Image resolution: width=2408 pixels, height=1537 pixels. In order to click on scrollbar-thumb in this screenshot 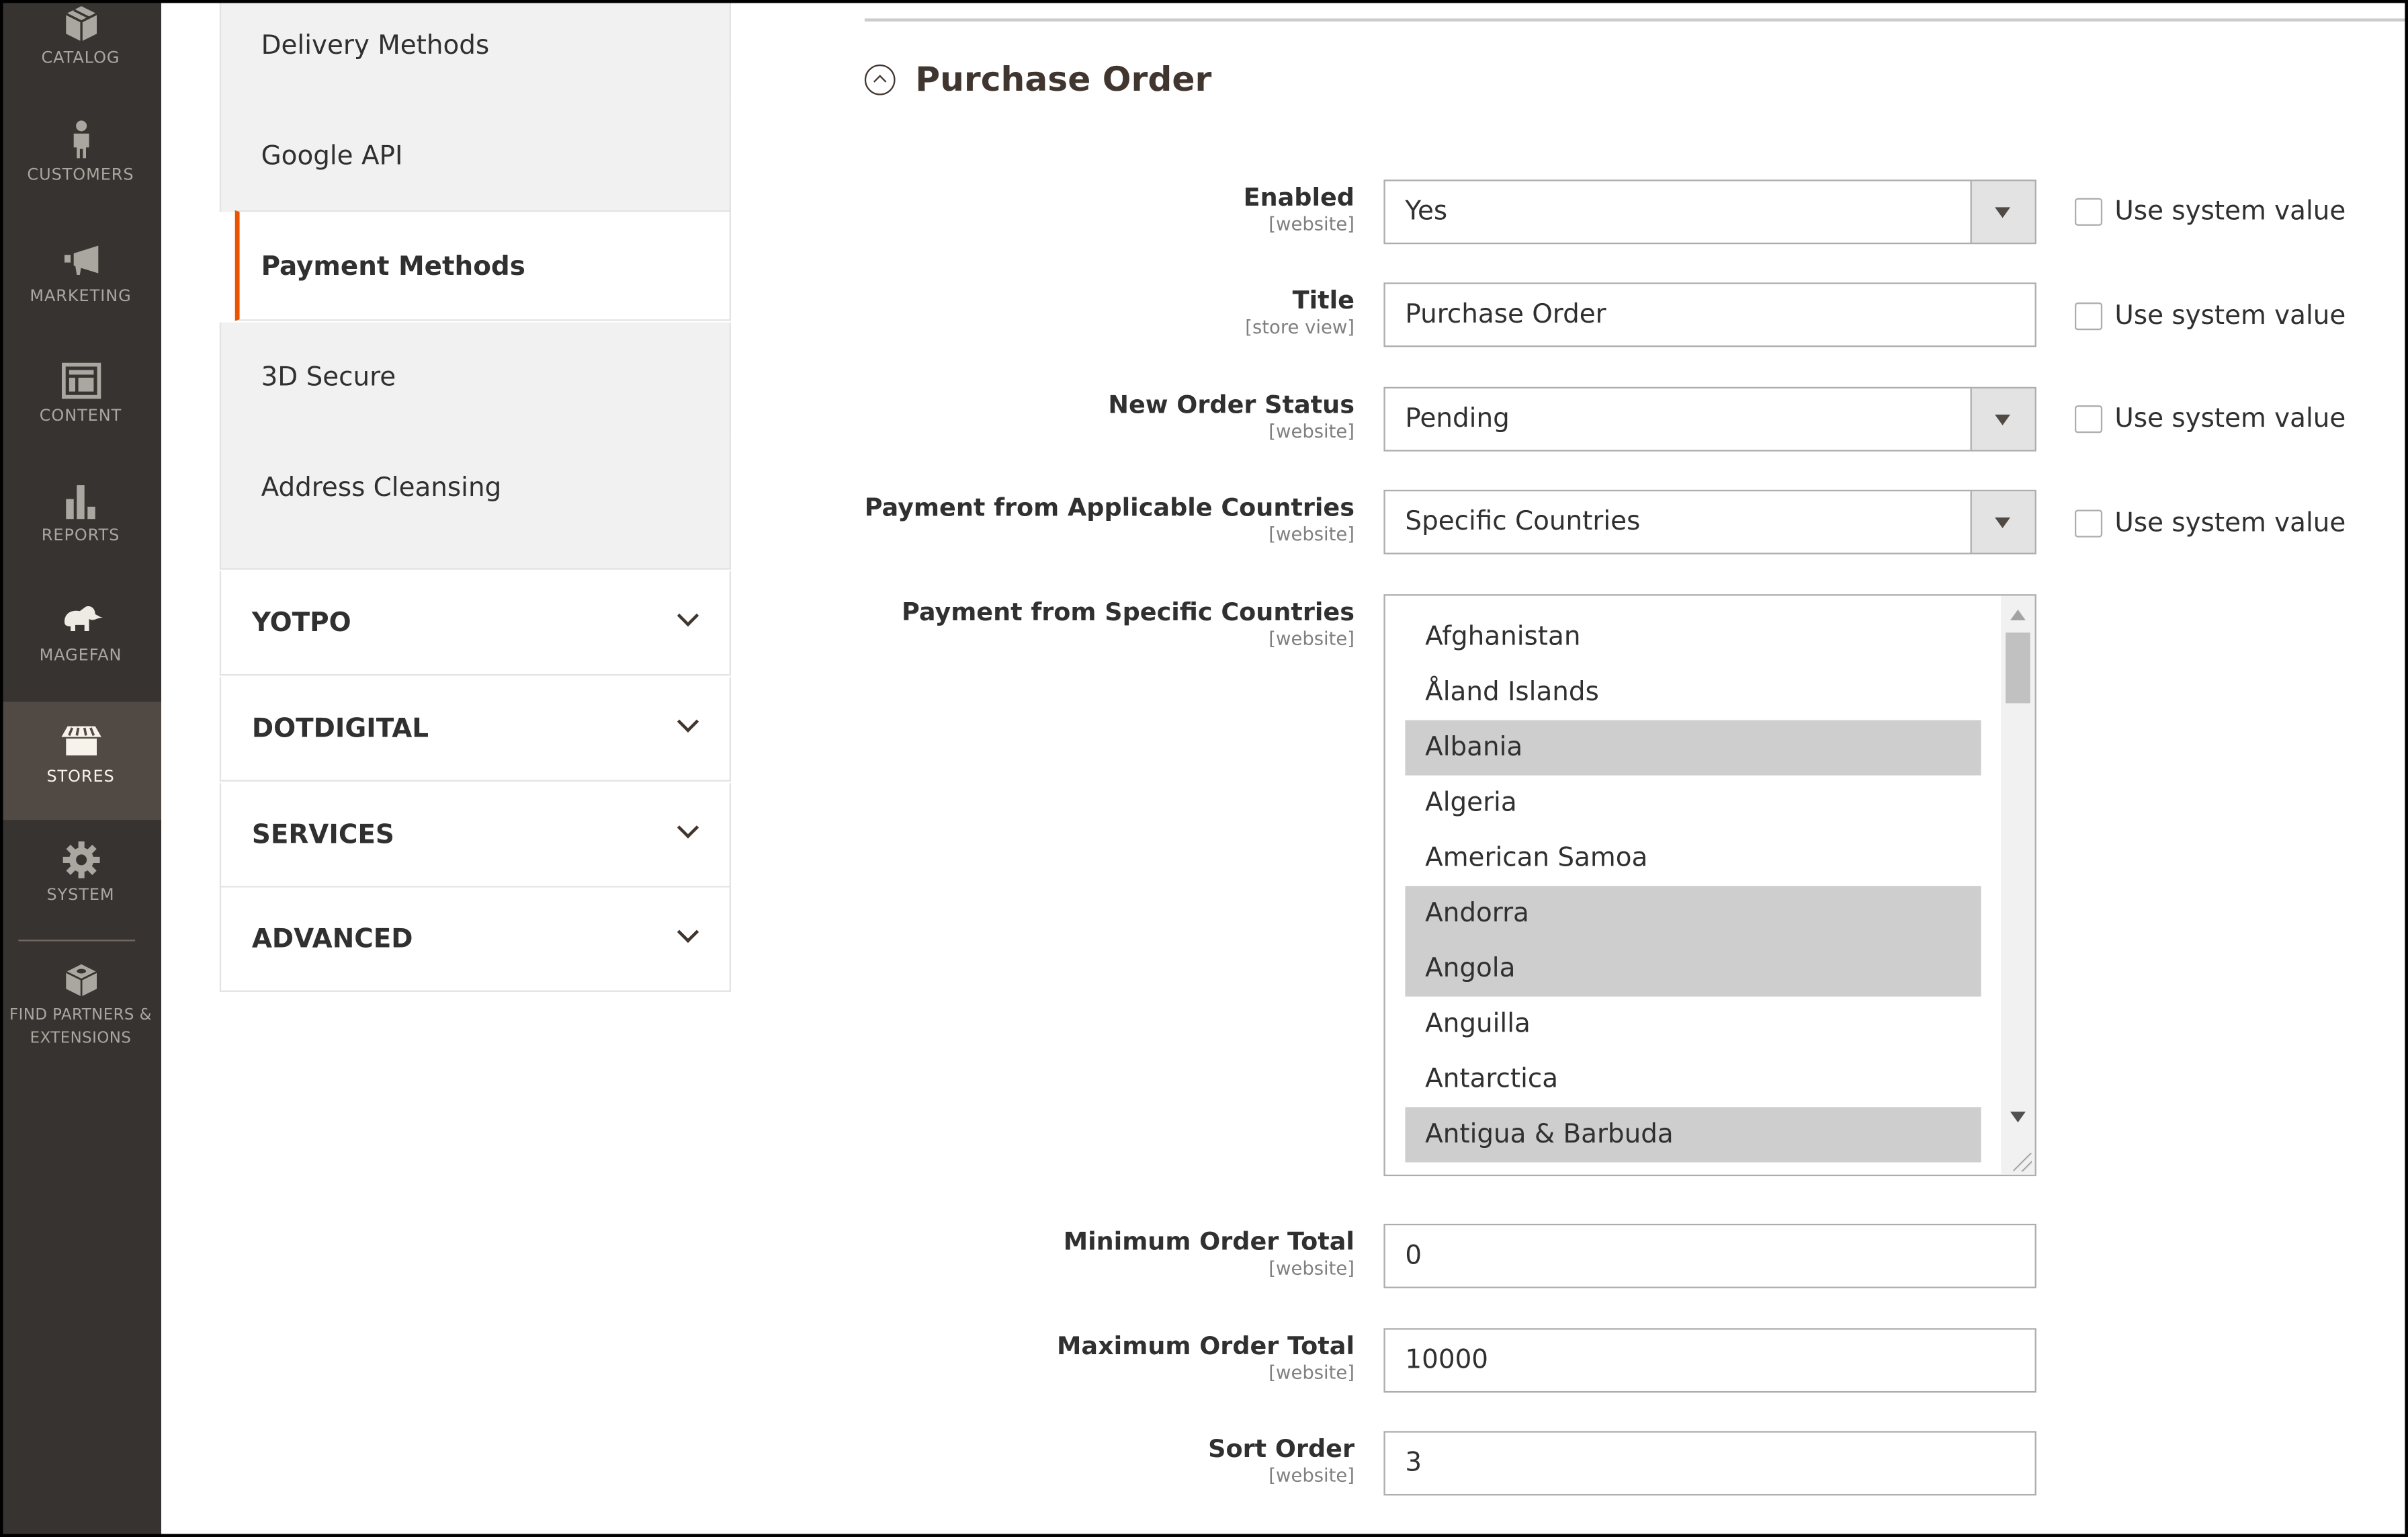, I will do `click(2018, 668)`.